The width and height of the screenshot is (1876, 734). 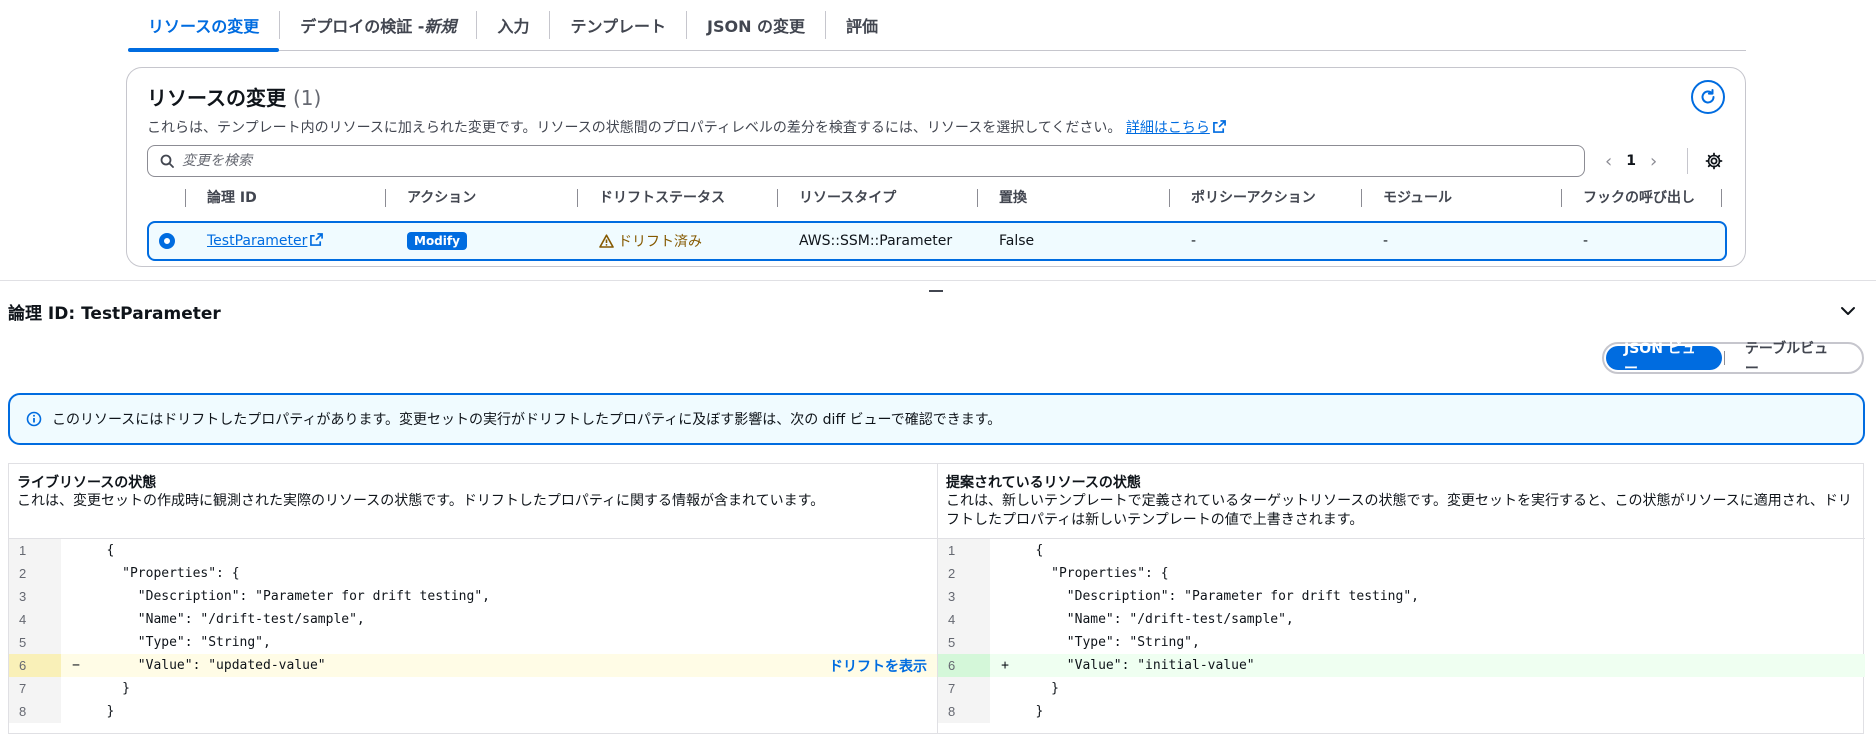 I want to click on tab-resource-changes: リソースの変更, so click(x=204, y=26).